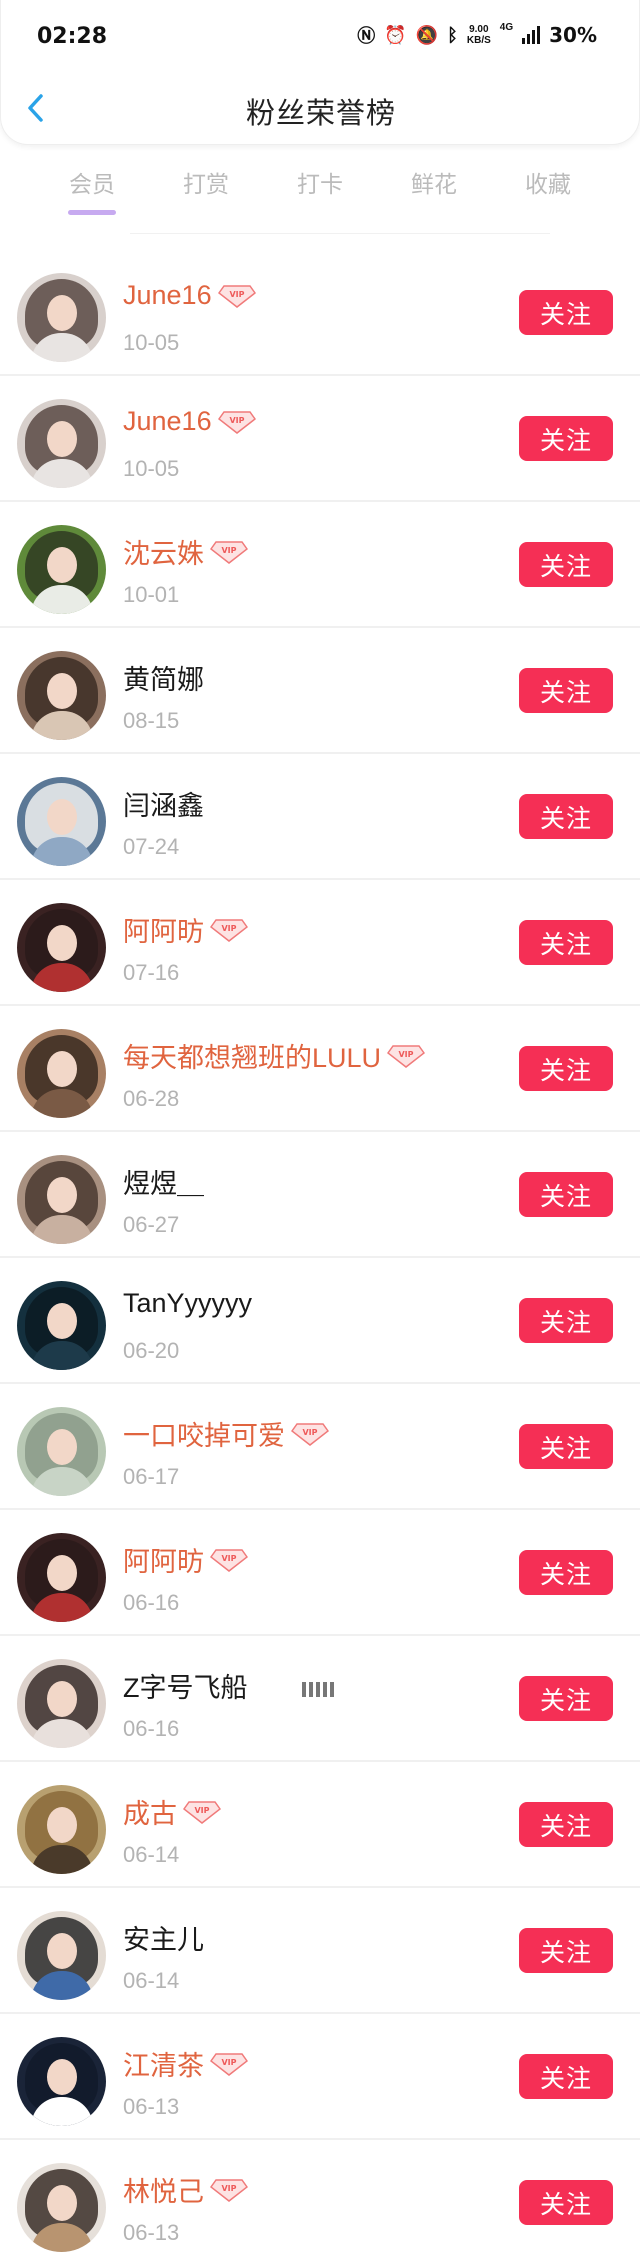 This screenshot has height=2263, width=640. I want to click on net-speed-value: 9.00, so click(479, 29).